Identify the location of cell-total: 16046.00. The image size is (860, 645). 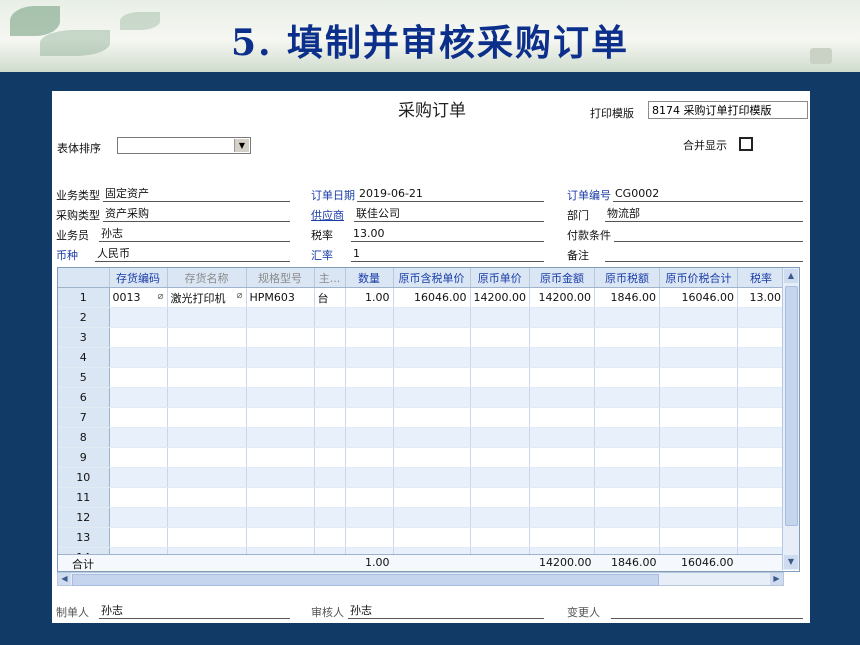
(698, 297).